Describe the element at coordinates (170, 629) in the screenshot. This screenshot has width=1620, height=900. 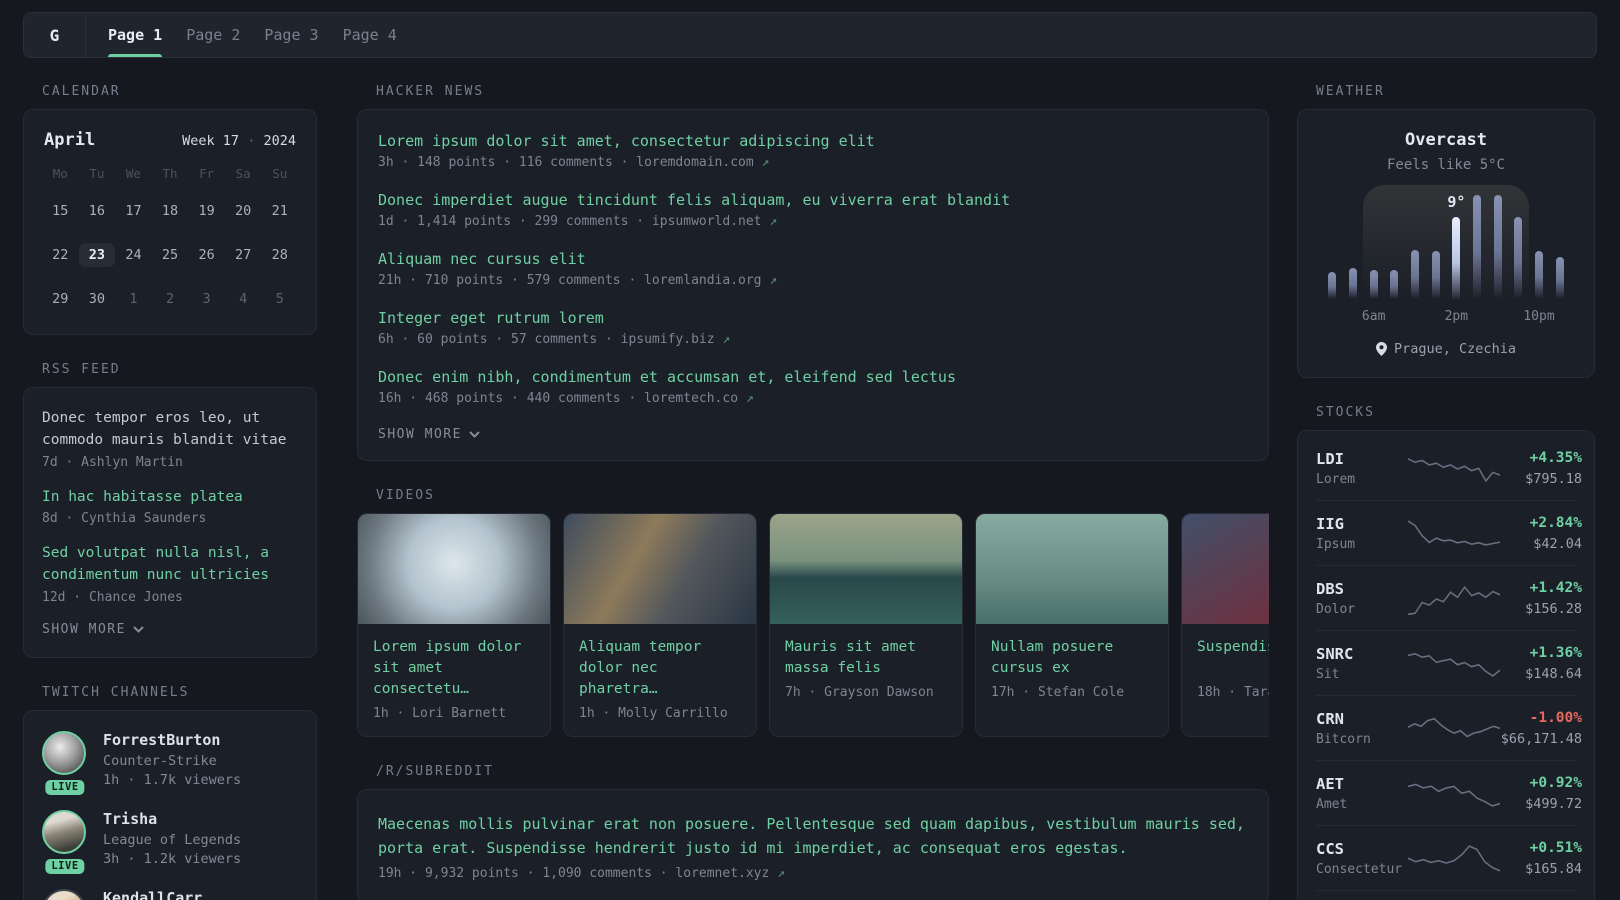
I see `rss-show-more-button: SHOW MORE` at that location.